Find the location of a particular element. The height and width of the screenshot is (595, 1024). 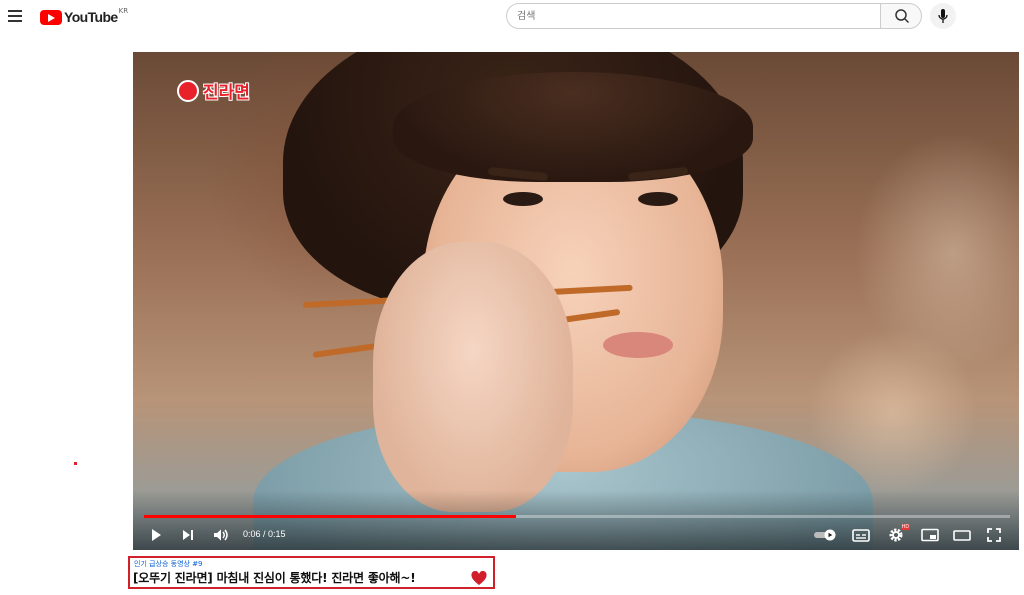

miniplayer-icon is located at coordinates (930, 535).